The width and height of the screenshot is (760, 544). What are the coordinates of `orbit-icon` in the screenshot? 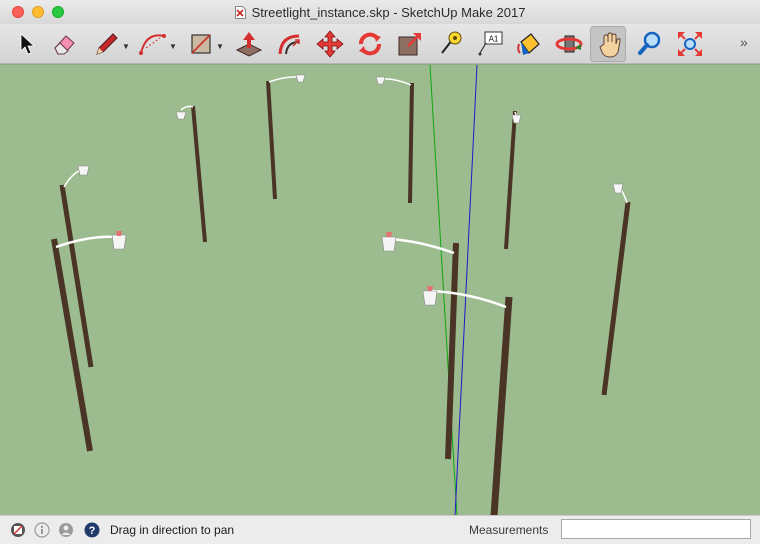 It's located at (569, 44).